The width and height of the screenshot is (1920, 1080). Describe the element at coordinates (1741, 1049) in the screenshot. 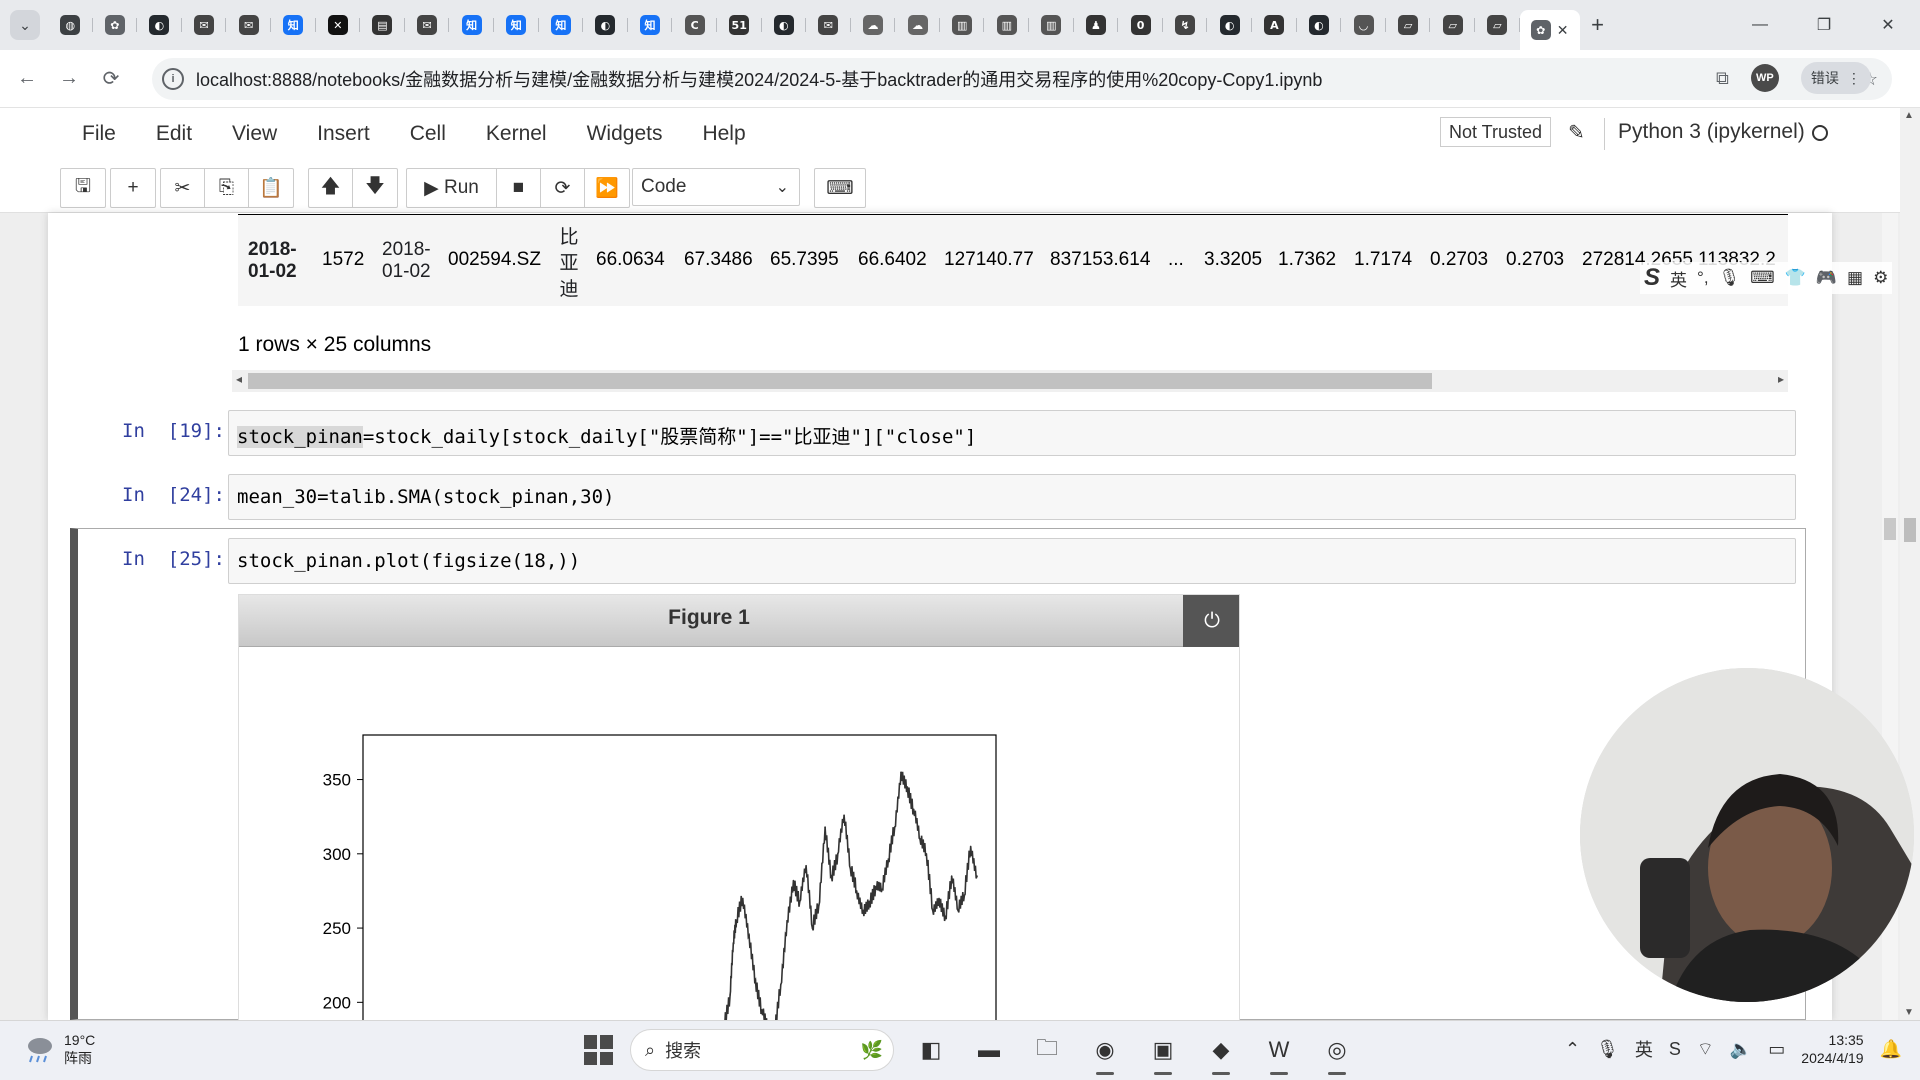

I see `volume-icon: 🔈` at that location.